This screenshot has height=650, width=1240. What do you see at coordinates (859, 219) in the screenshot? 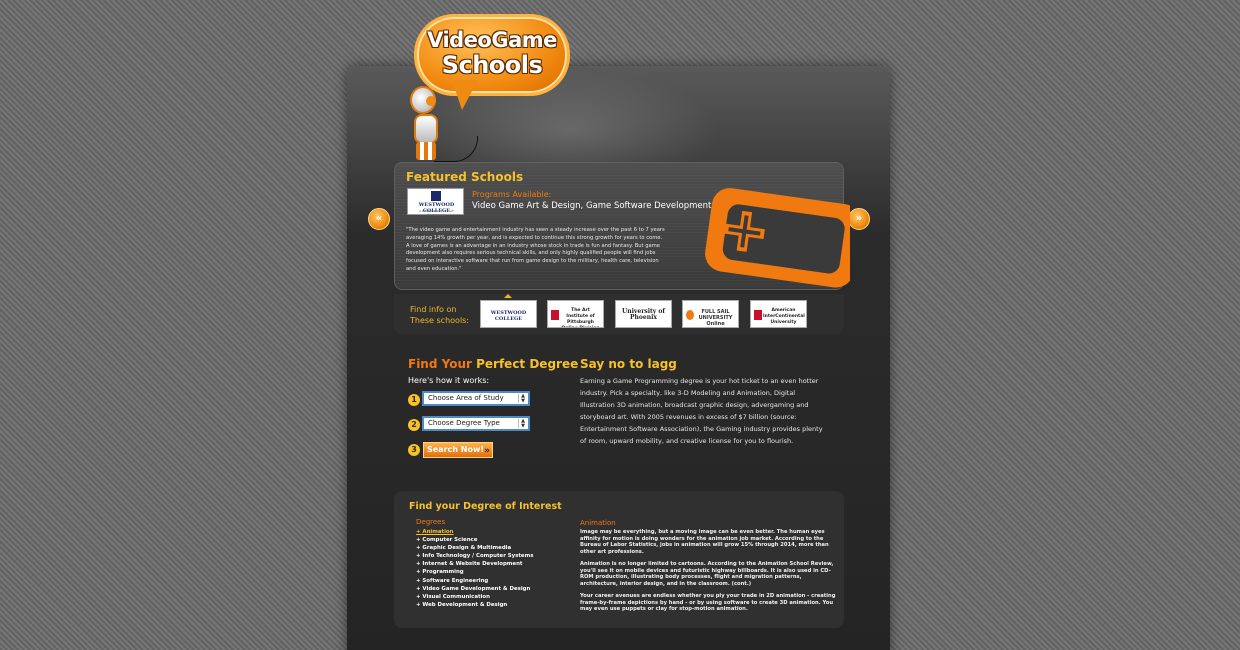
I see `next-arrow-button: »` at bounding box center [859, 219].